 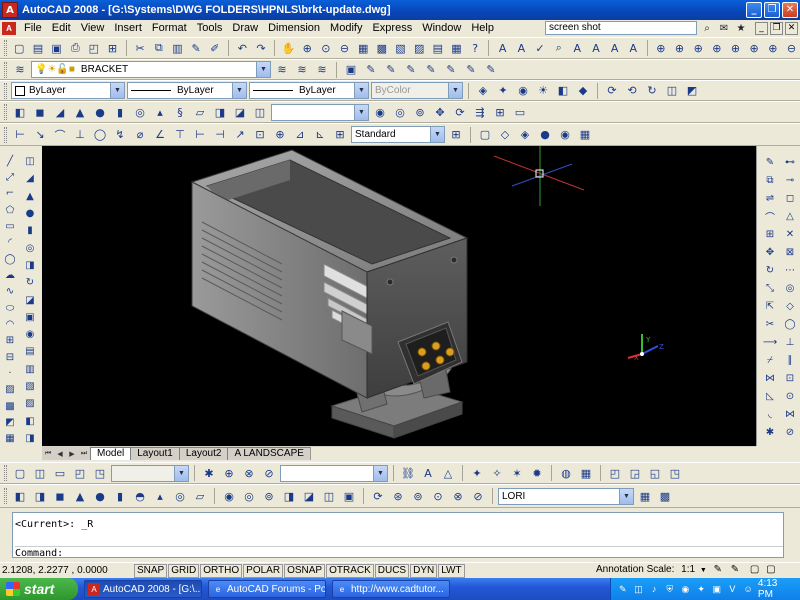 What do you see at coordinates (505, 135) in the screenshot?
I see `3d-wireframe-icon: ◇` at bounding box center [505, 135].